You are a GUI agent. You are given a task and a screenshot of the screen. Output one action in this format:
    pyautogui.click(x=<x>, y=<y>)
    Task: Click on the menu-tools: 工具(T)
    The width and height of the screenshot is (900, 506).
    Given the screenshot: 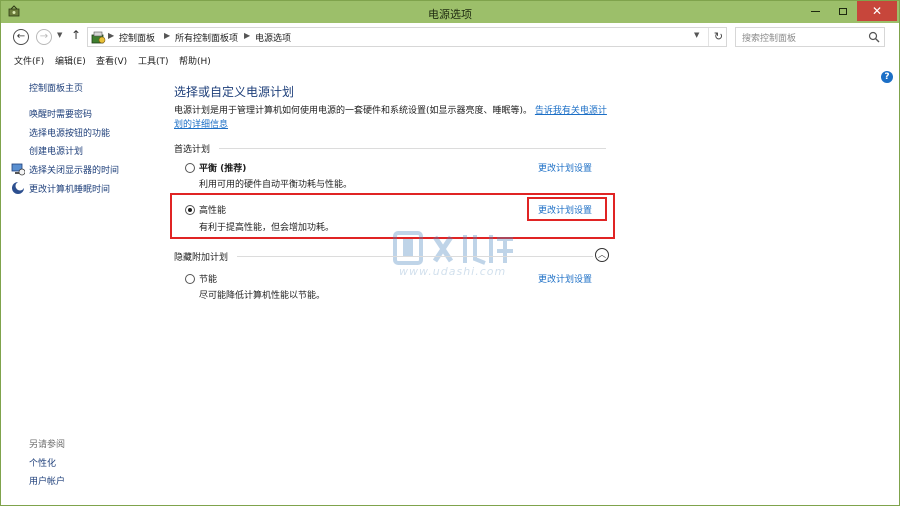 What is the action you would take?
    pyautogui.click(x=153, y=60)
    